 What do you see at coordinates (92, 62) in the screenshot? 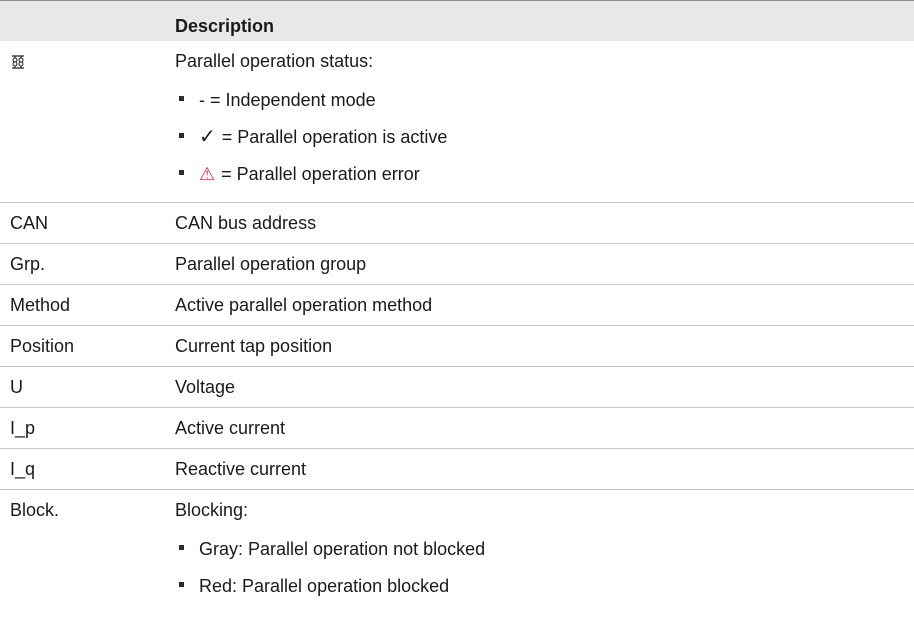
I see `parallel-operation-icon` at bounding box center [92, 62].